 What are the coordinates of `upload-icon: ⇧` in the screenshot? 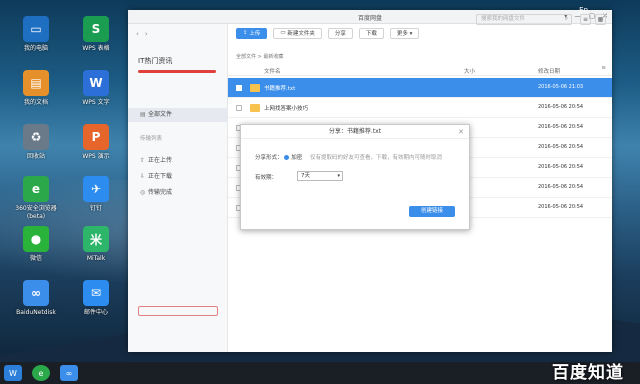 It's located at (143, 160).